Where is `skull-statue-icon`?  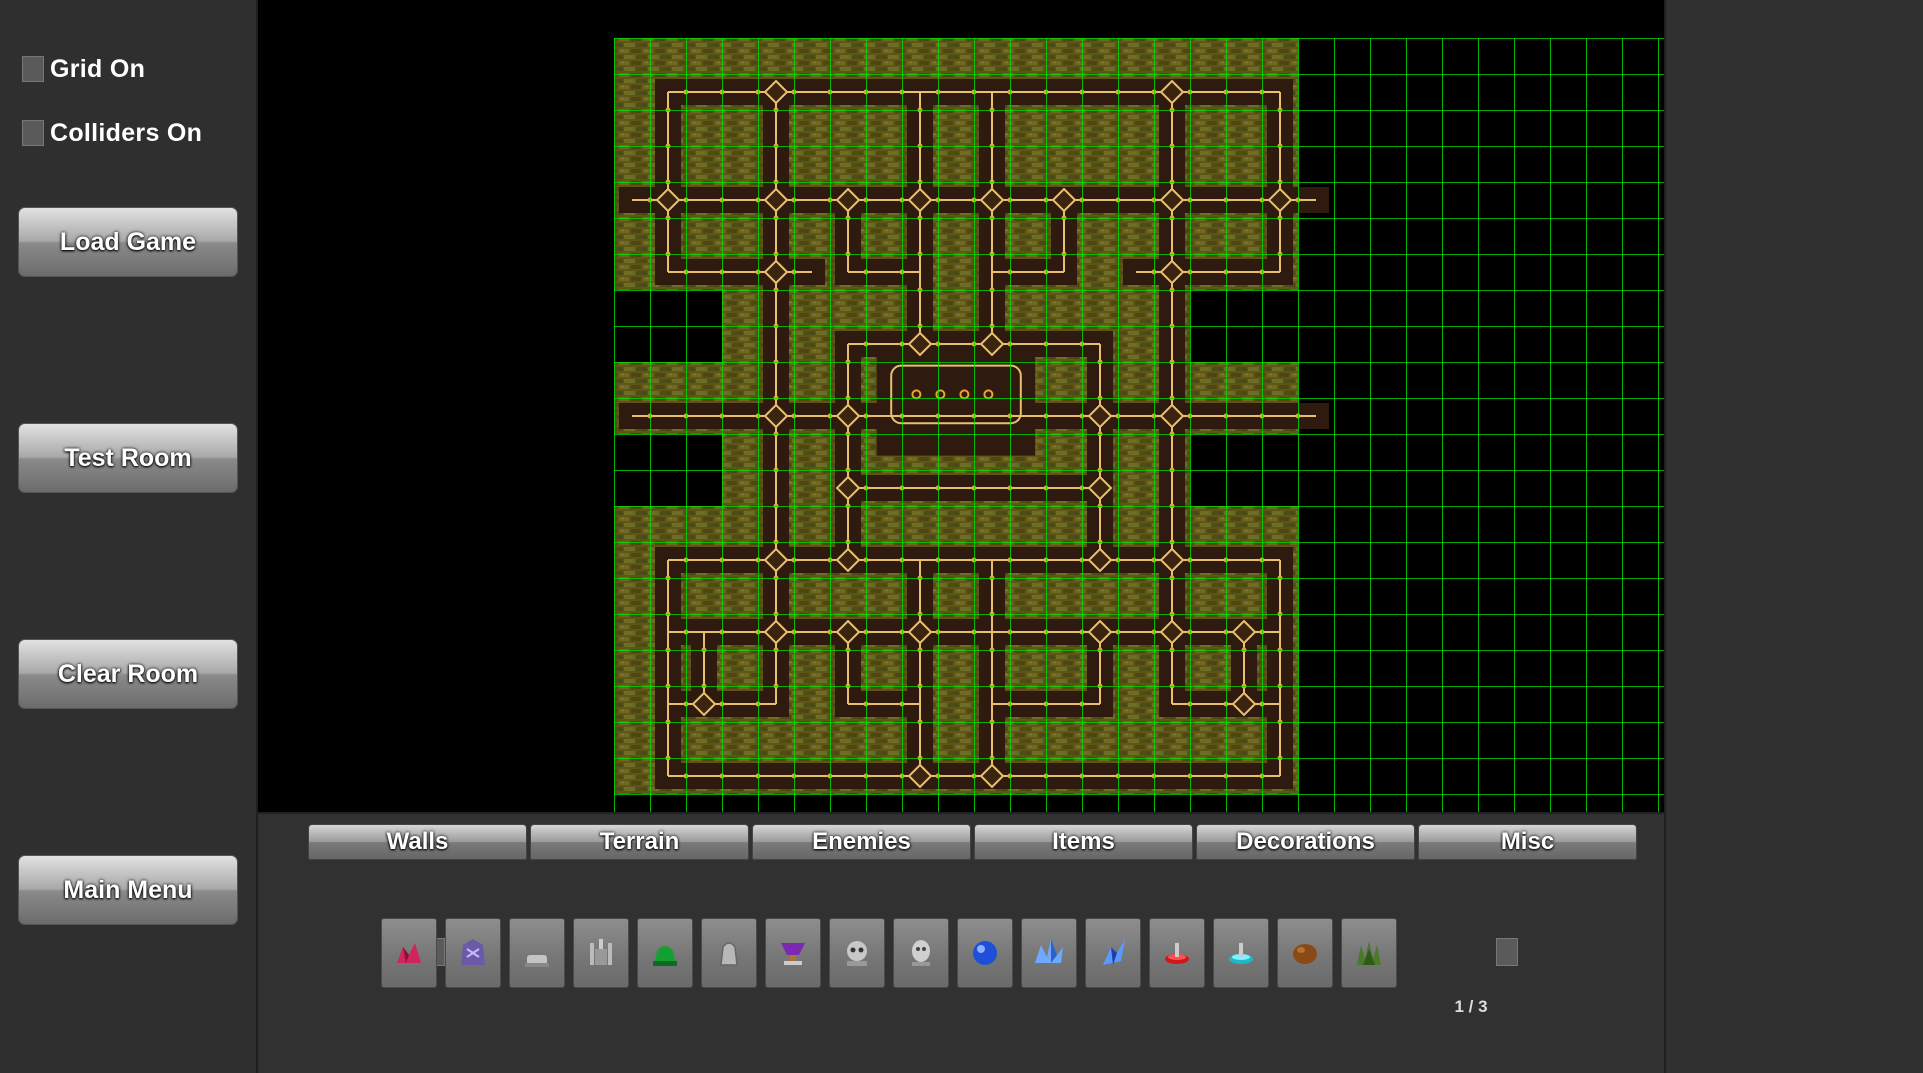
skull-statue-icon is located at coordinates (857, 953).